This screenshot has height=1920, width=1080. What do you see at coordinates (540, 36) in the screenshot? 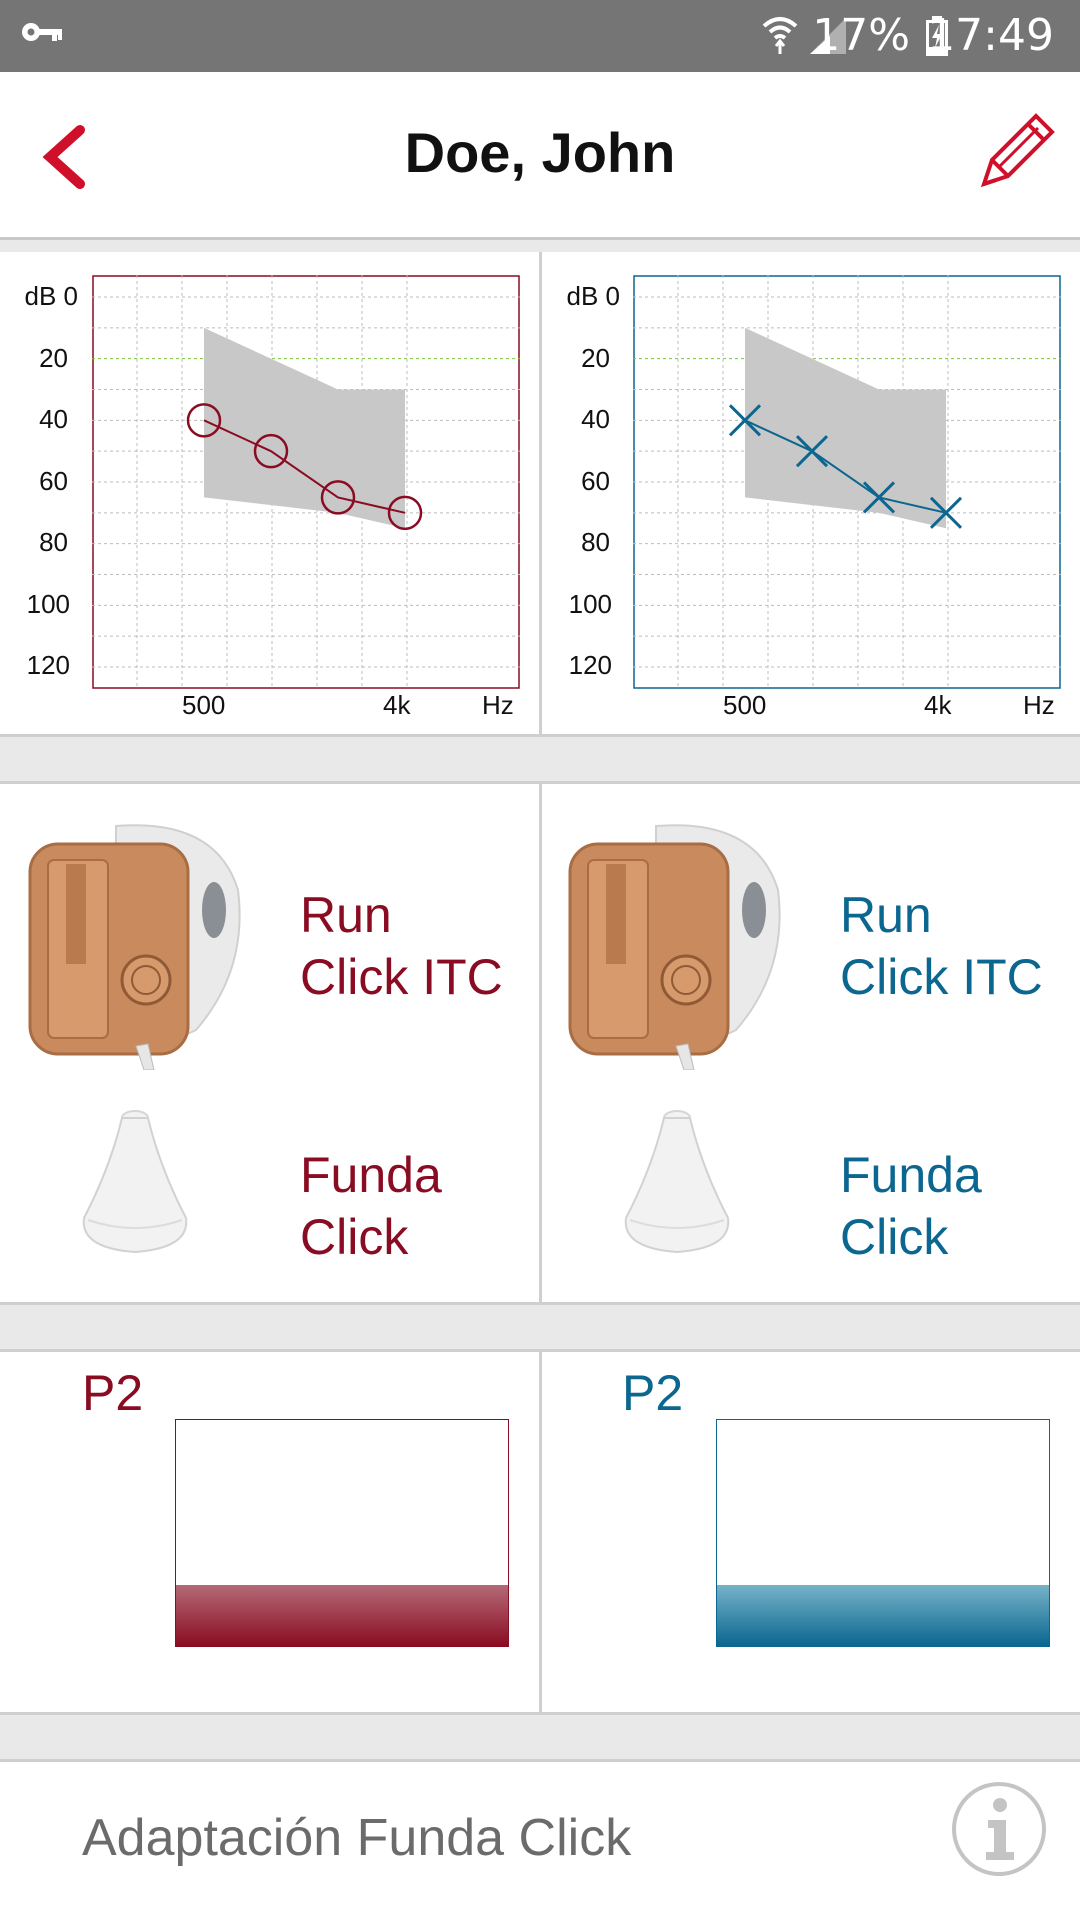
I see `status-bar: 17% 17:49` at bounding box center [540, 36].